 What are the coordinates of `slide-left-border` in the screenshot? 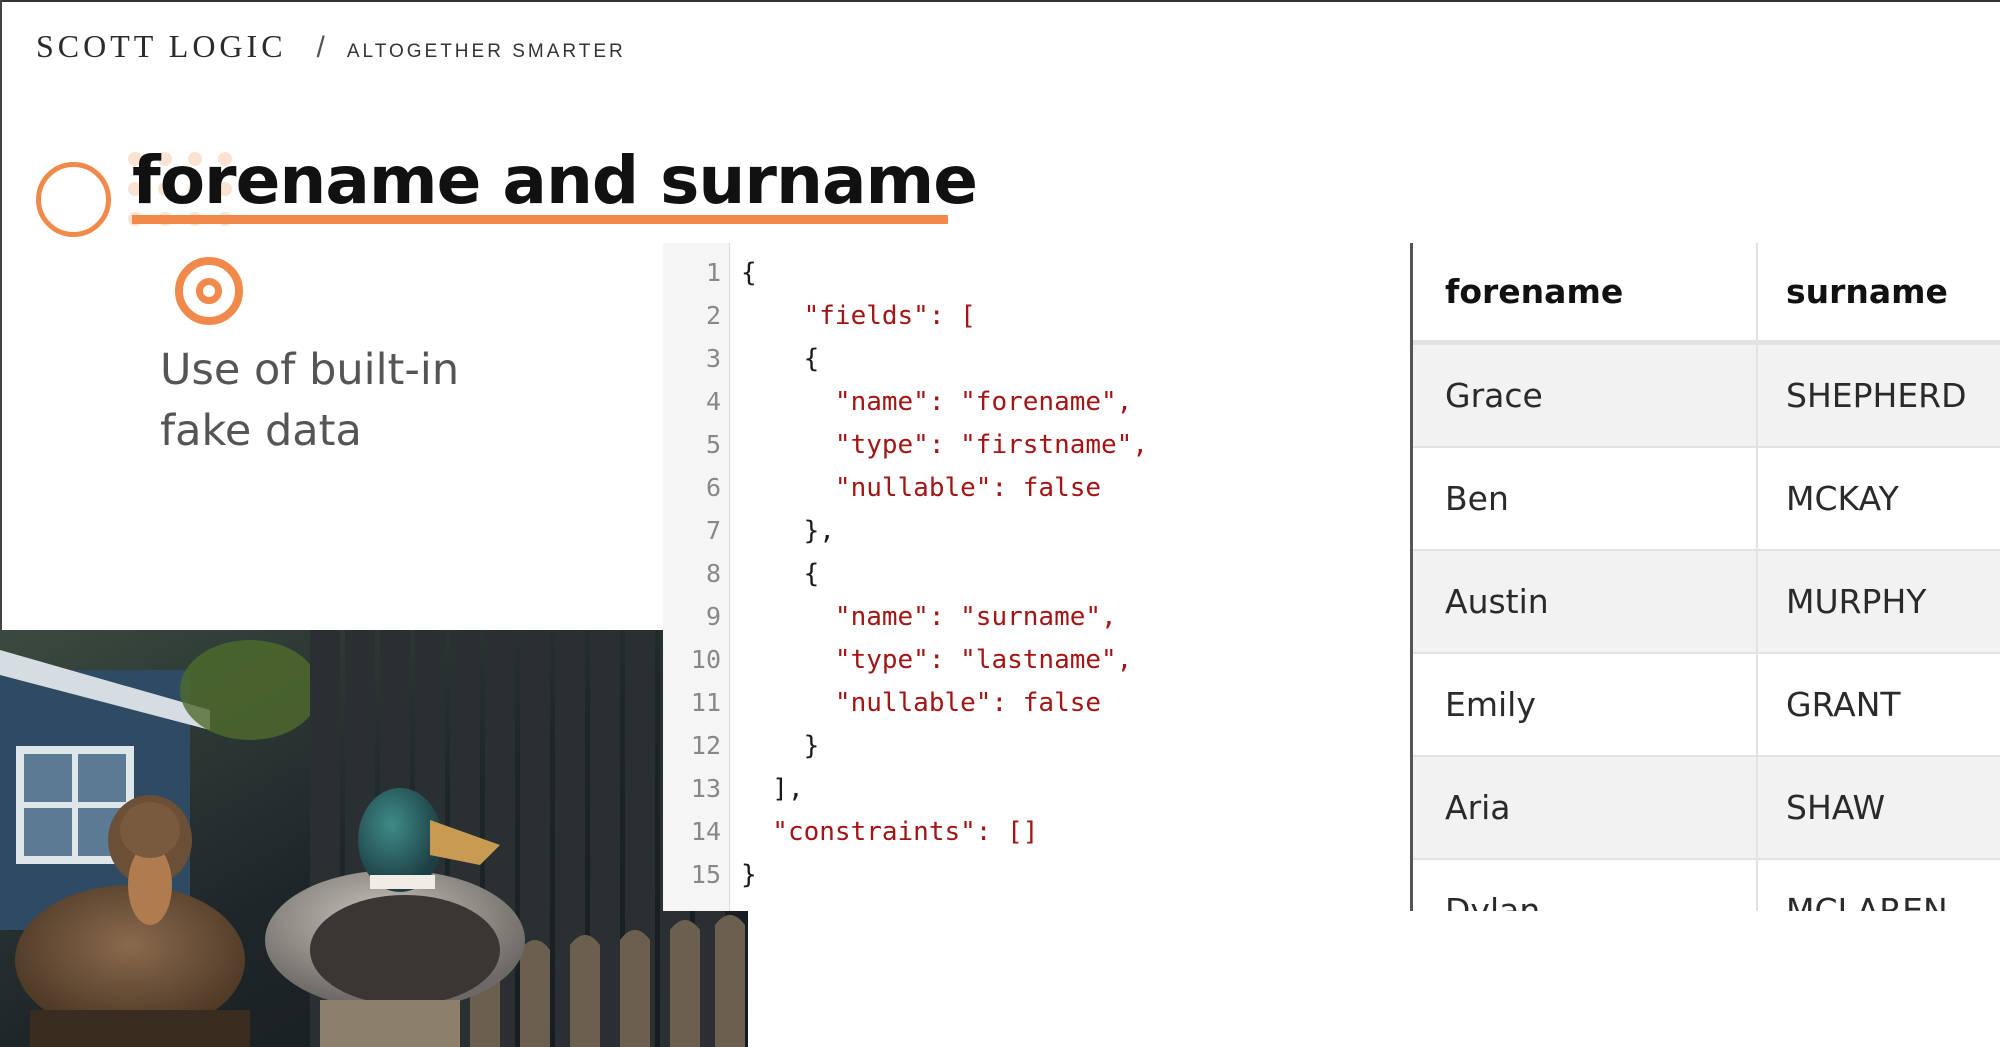 It's located at (1, 320).